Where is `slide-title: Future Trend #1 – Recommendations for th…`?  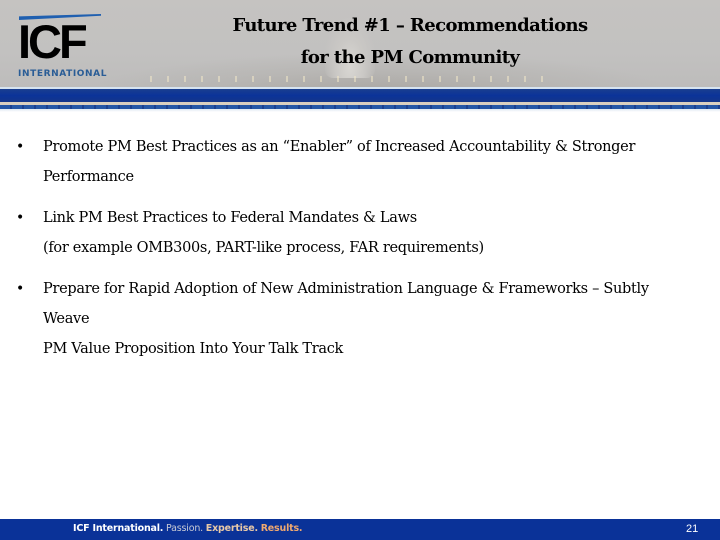
slide-title: Future Trend #1 – Recommendations for th… is located at coordinates (410, 42).